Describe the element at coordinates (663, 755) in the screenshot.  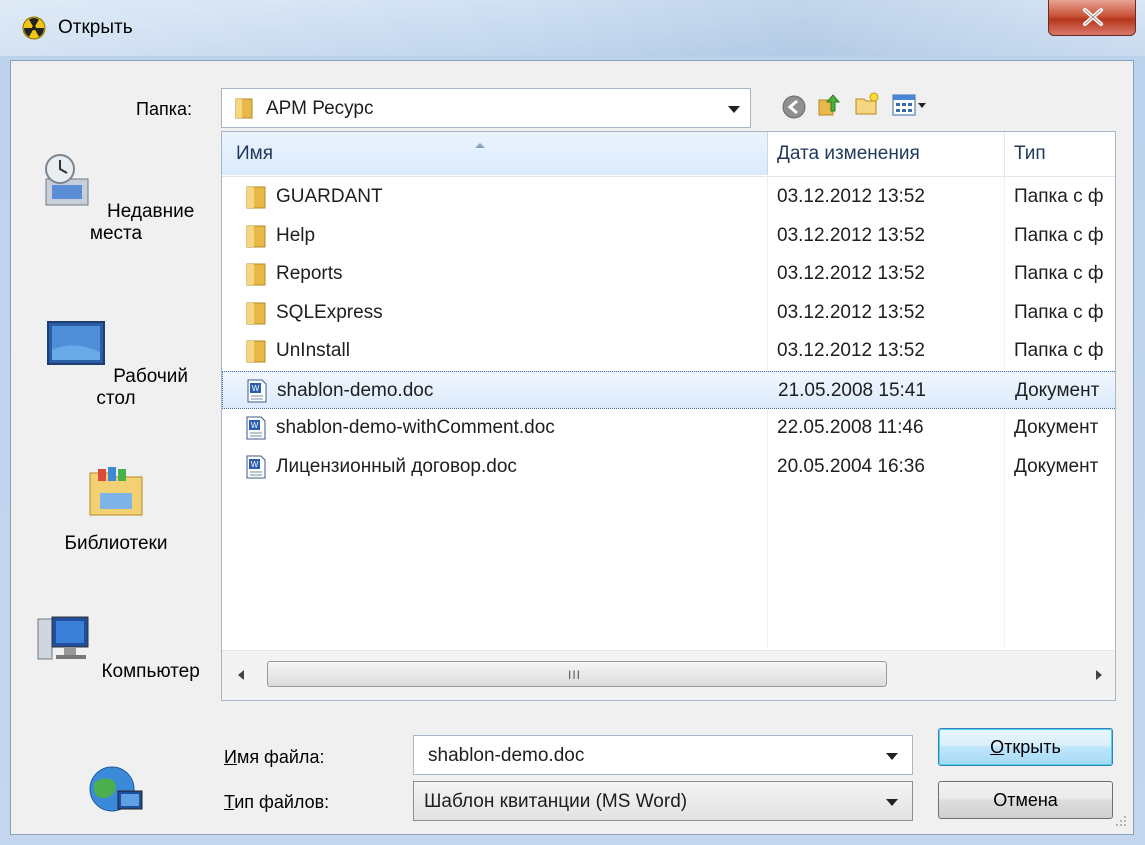
I see `filename-input: shablon-demo.doc` at that location.